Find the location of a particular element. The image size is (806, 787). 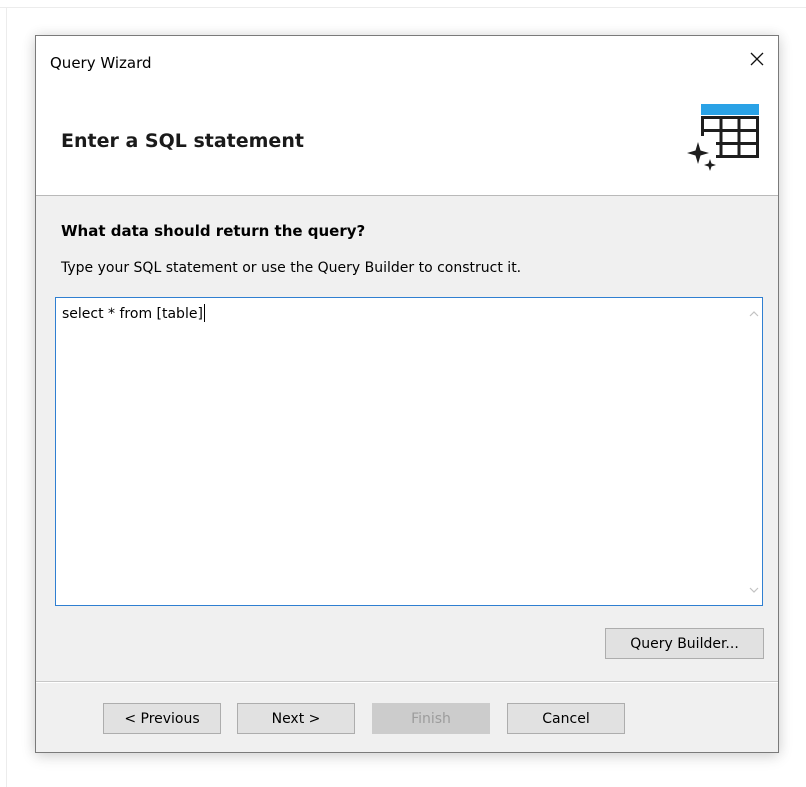

top-border-line is located at coordinates (403, 7).